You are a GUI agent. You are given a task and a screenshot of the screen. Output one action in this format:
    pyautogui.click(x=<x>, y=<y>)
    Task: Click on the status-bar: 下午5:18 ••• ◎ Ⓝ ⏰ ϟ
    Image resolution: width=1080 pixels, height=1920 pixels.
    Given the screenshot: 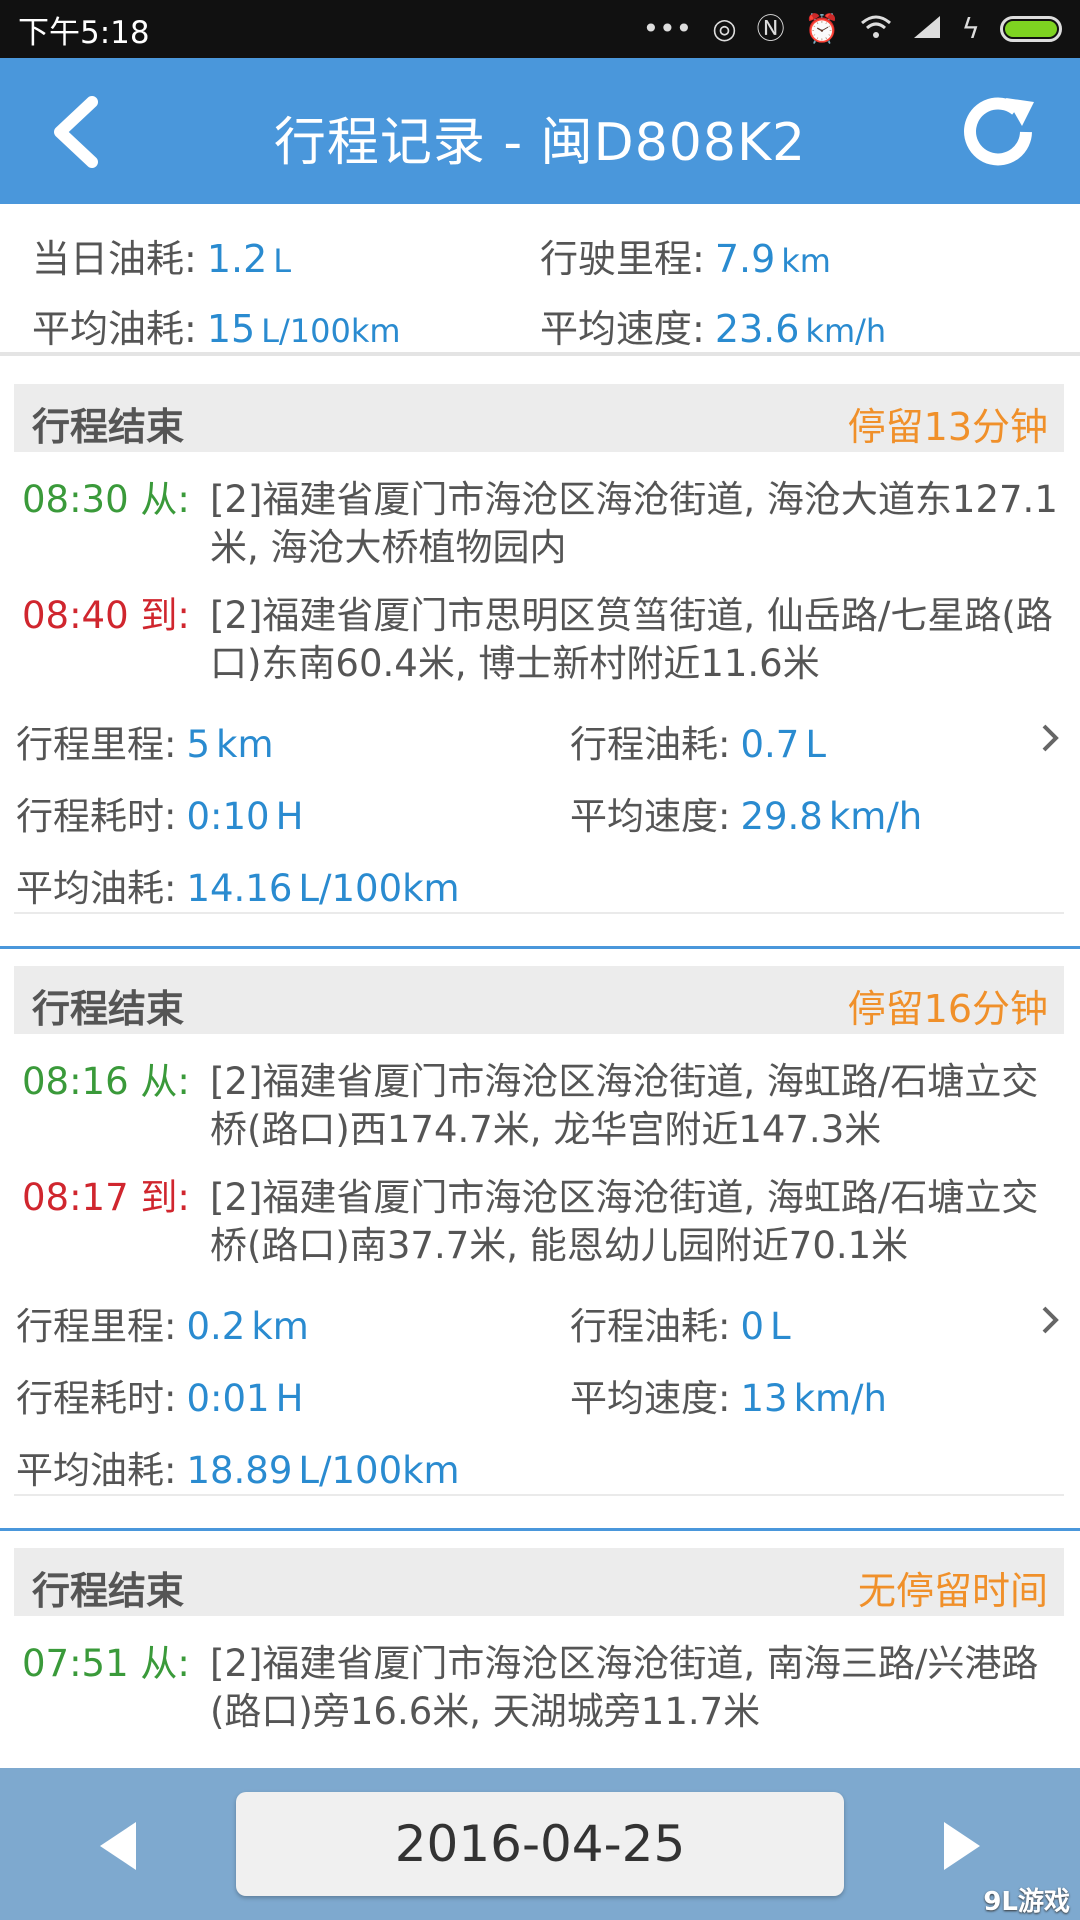 What is the action you would take?
    pyautogui.click(x=540, y=29)
    